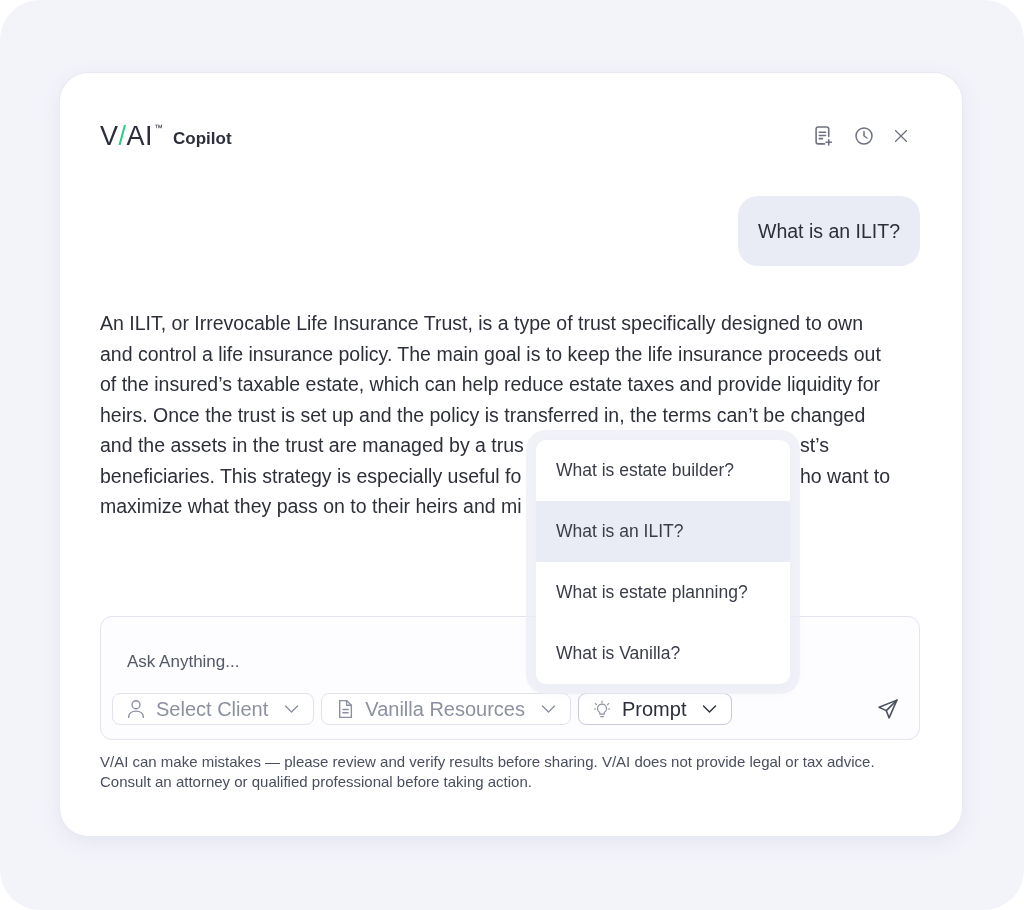  I want to click on lightbulb-icon, so click(602, 709).